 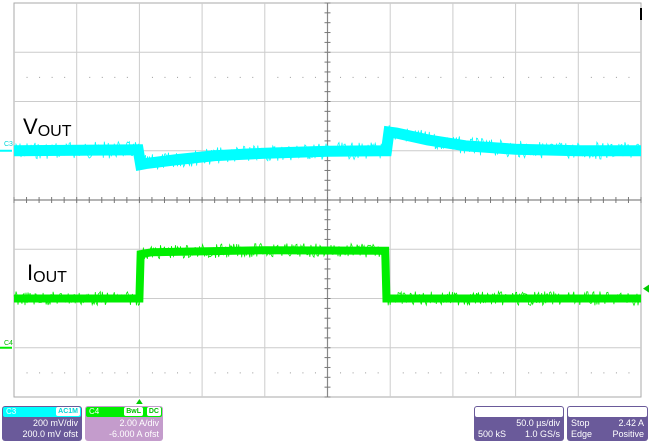 What do you see at coordinates (492, 434) in the screenshot?
I see `sample-count: 500 kS` at bounding box center [492, 434].